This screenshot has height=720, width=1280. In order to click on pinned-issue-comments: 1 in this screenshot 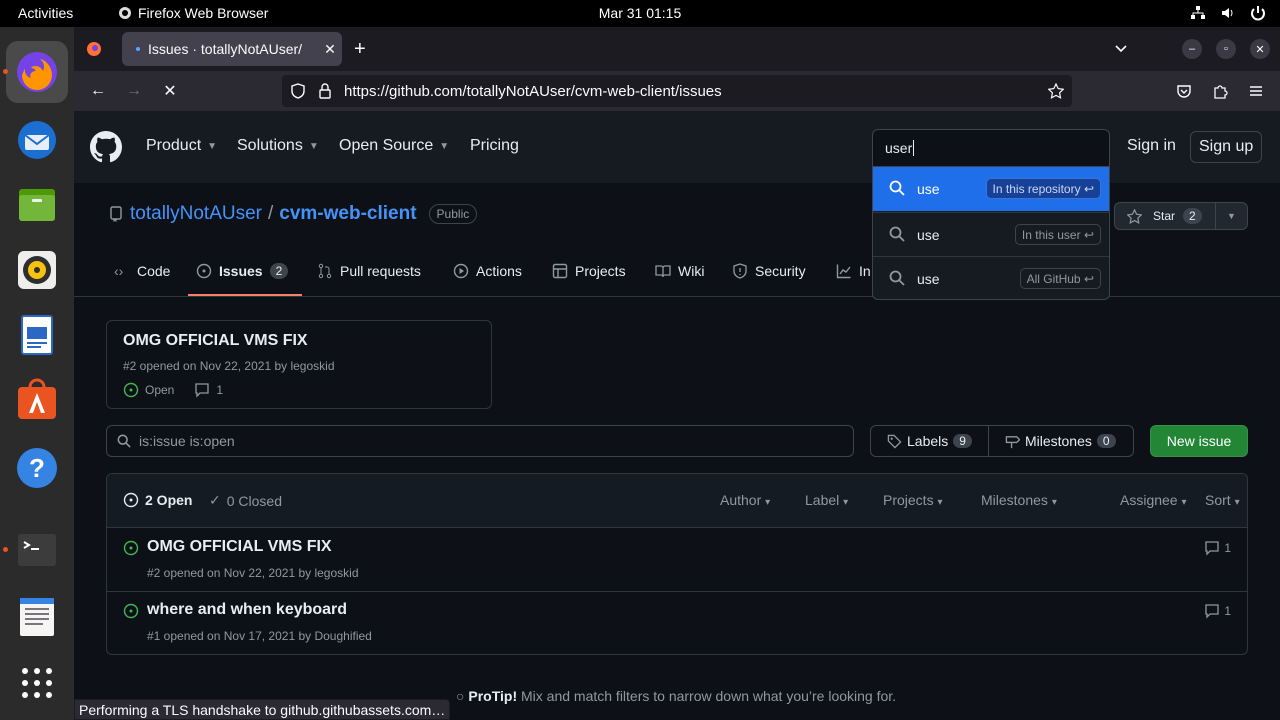, I will do `click(220, 390)`.